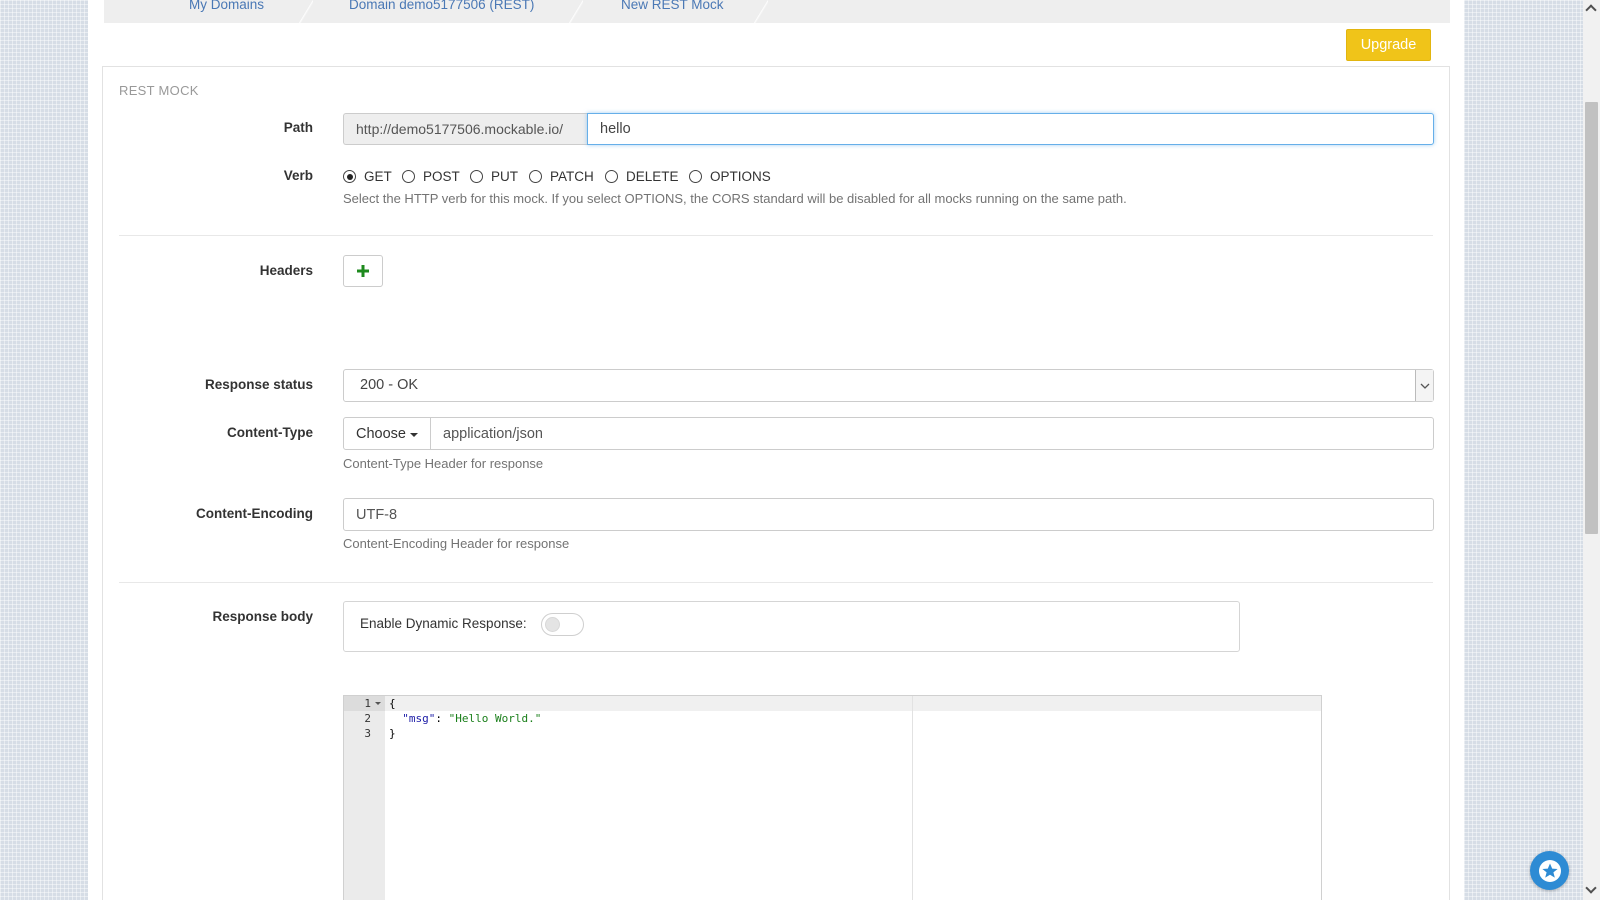  What do you see at coordinates (1388, 45) in the screenshot?
I see `upgrade-button: Upgrade` at bounding box center [1388, 45].